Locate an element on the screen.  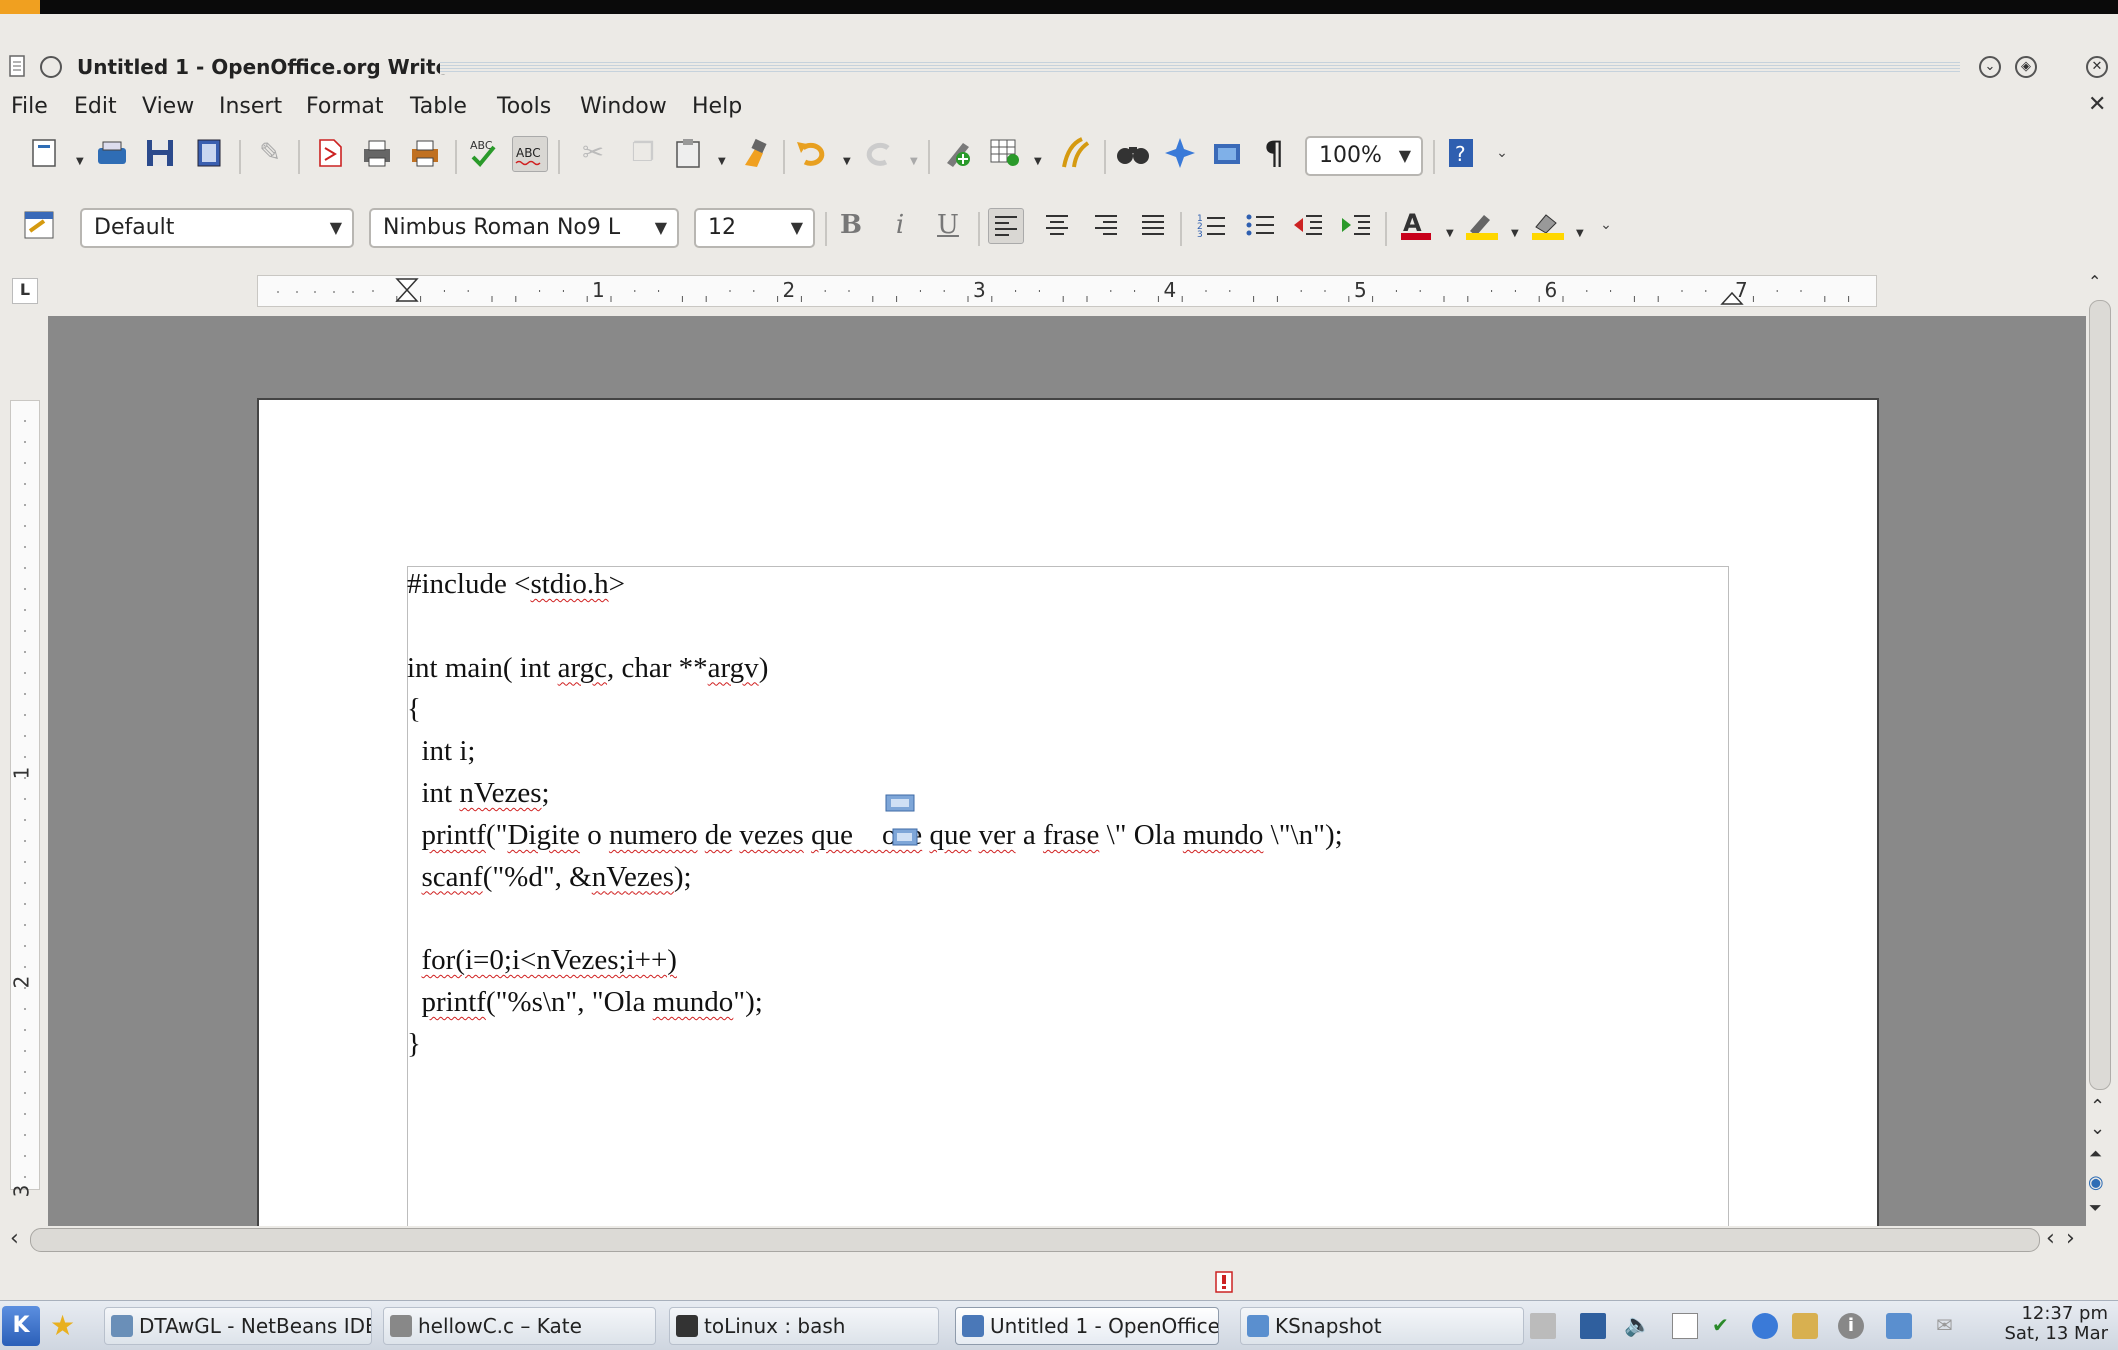
edit-file-icon: ✎ is located at coordinates (270, 153).